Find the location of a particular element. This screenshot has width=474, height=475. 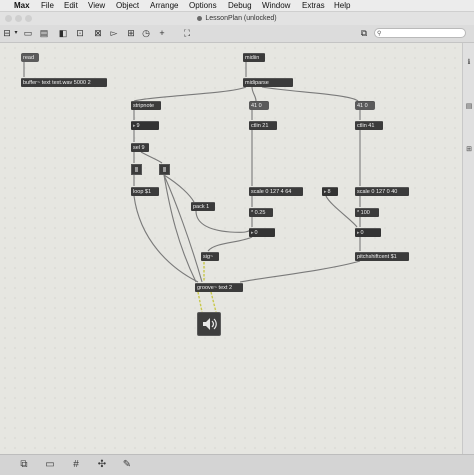

presentation-icon: ⧉ is located at coordinates (24, 465).